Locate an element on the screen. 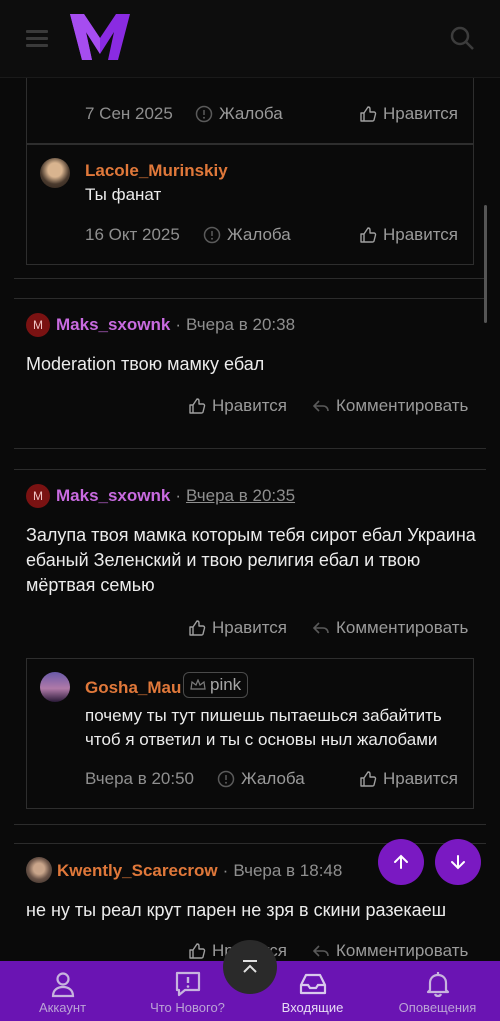 Image resolution: width=500 pixels, height=1021 pixels. reply-date: Вчера в 20:50 is located at coordinates (140, 778).